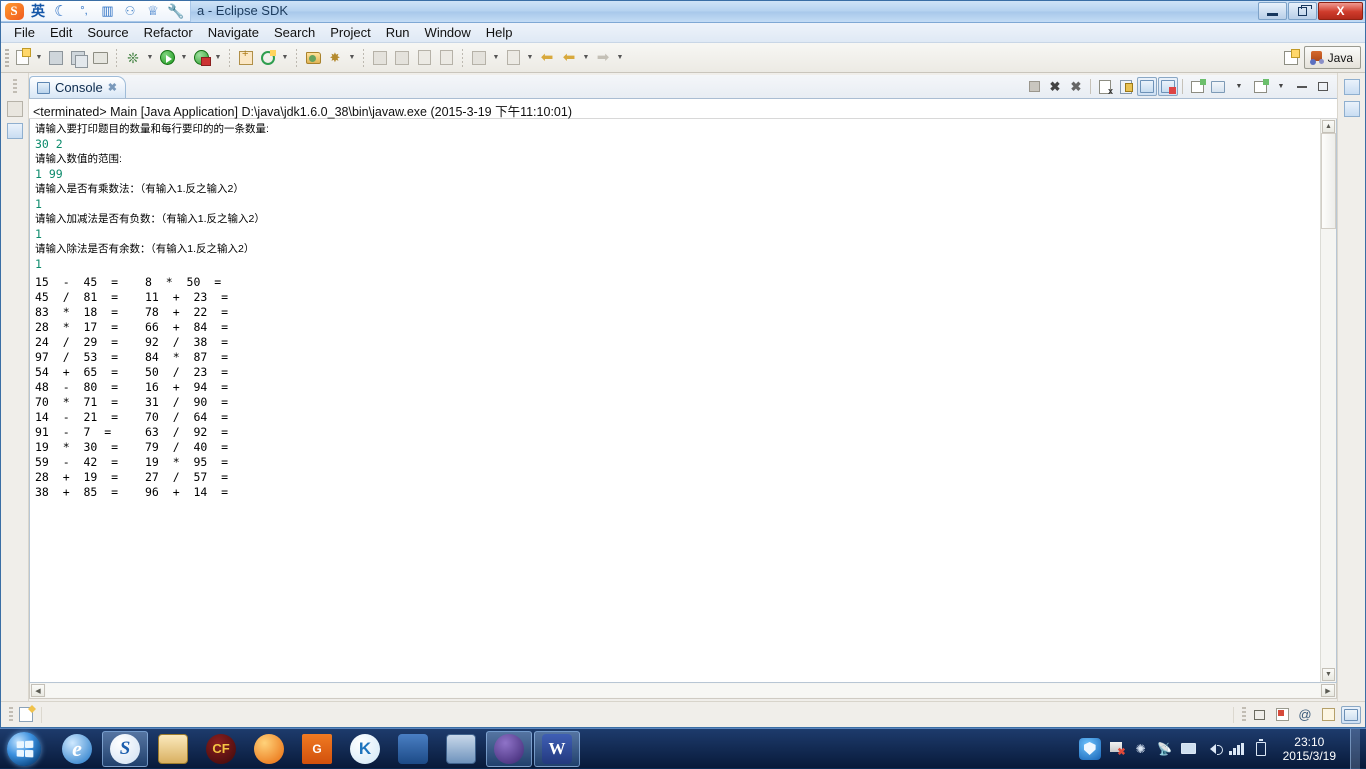  What do you see at coordinates (1302, 11) in the screenshot?
I see `restore-button` at bounding box center [1302, 11].